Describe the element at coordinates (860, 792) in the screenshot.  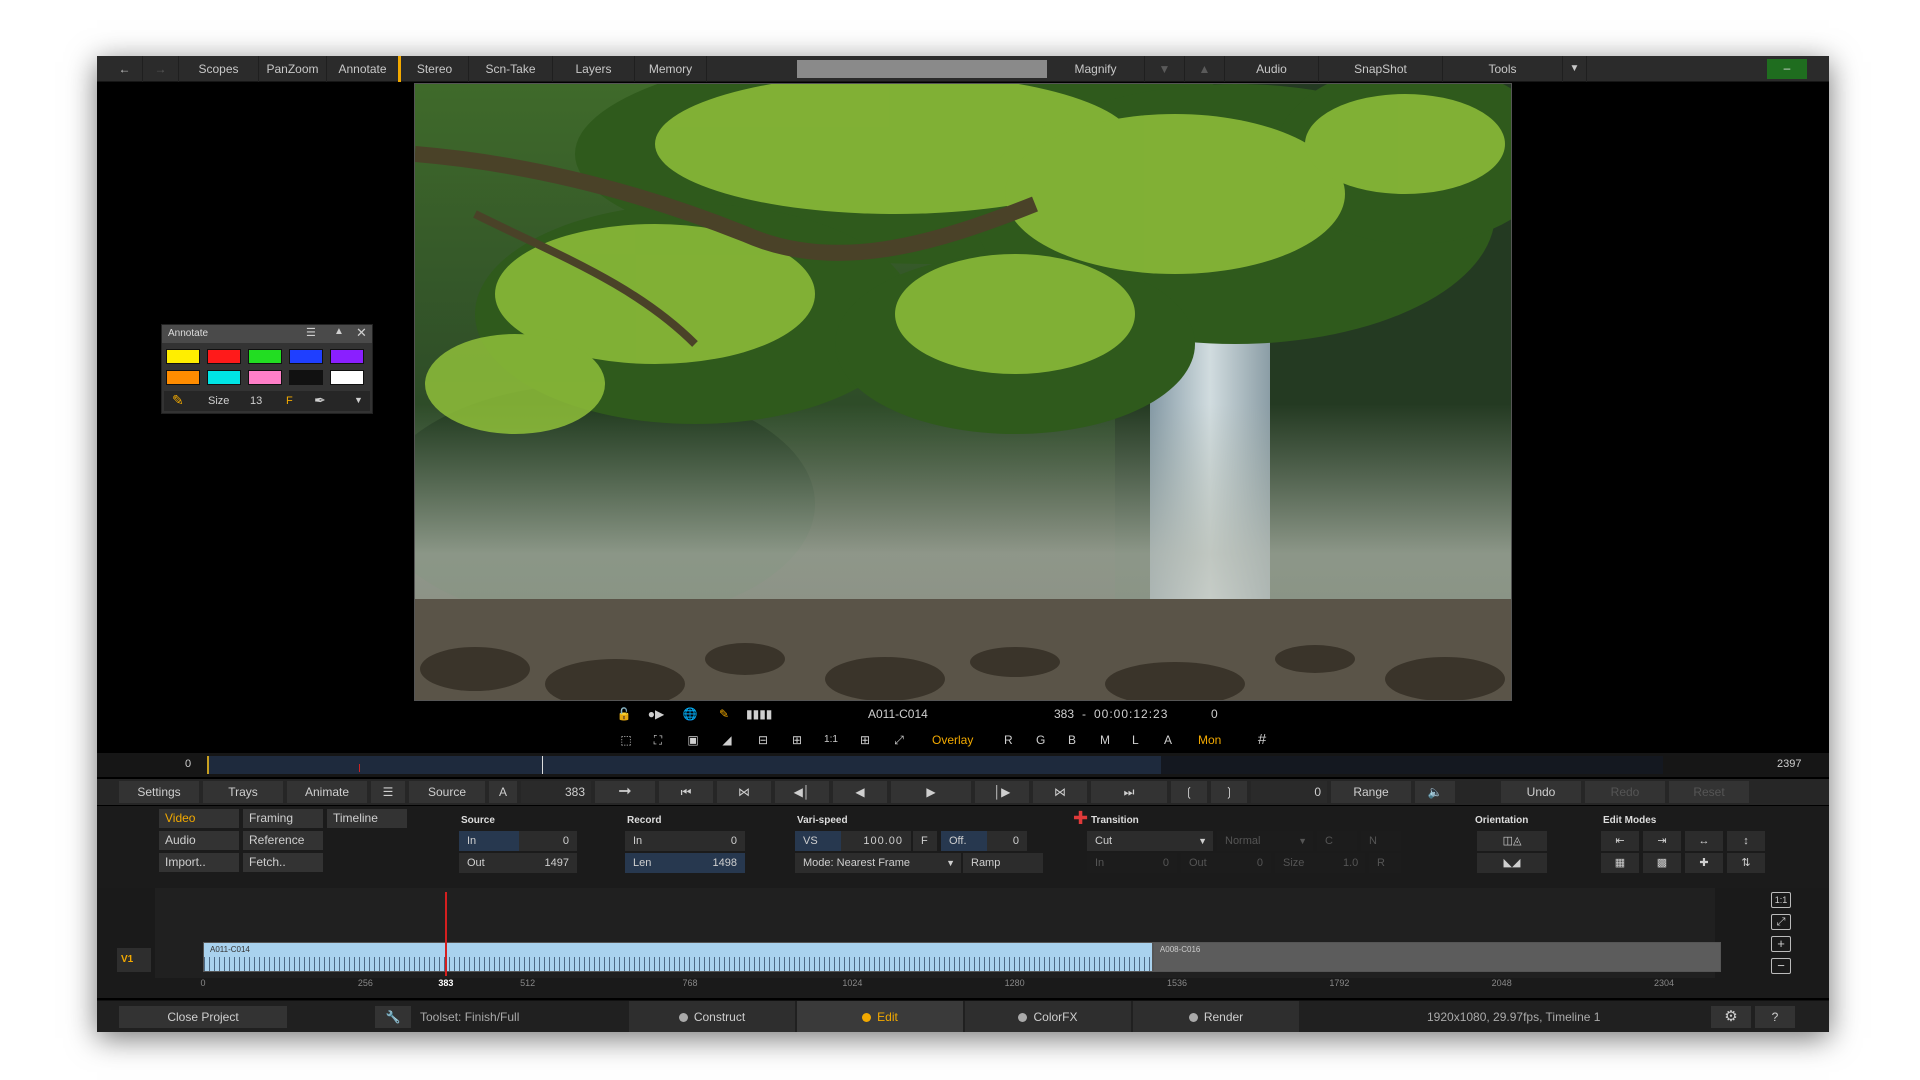
I see `play-reverse-icon: ◀` at that location.